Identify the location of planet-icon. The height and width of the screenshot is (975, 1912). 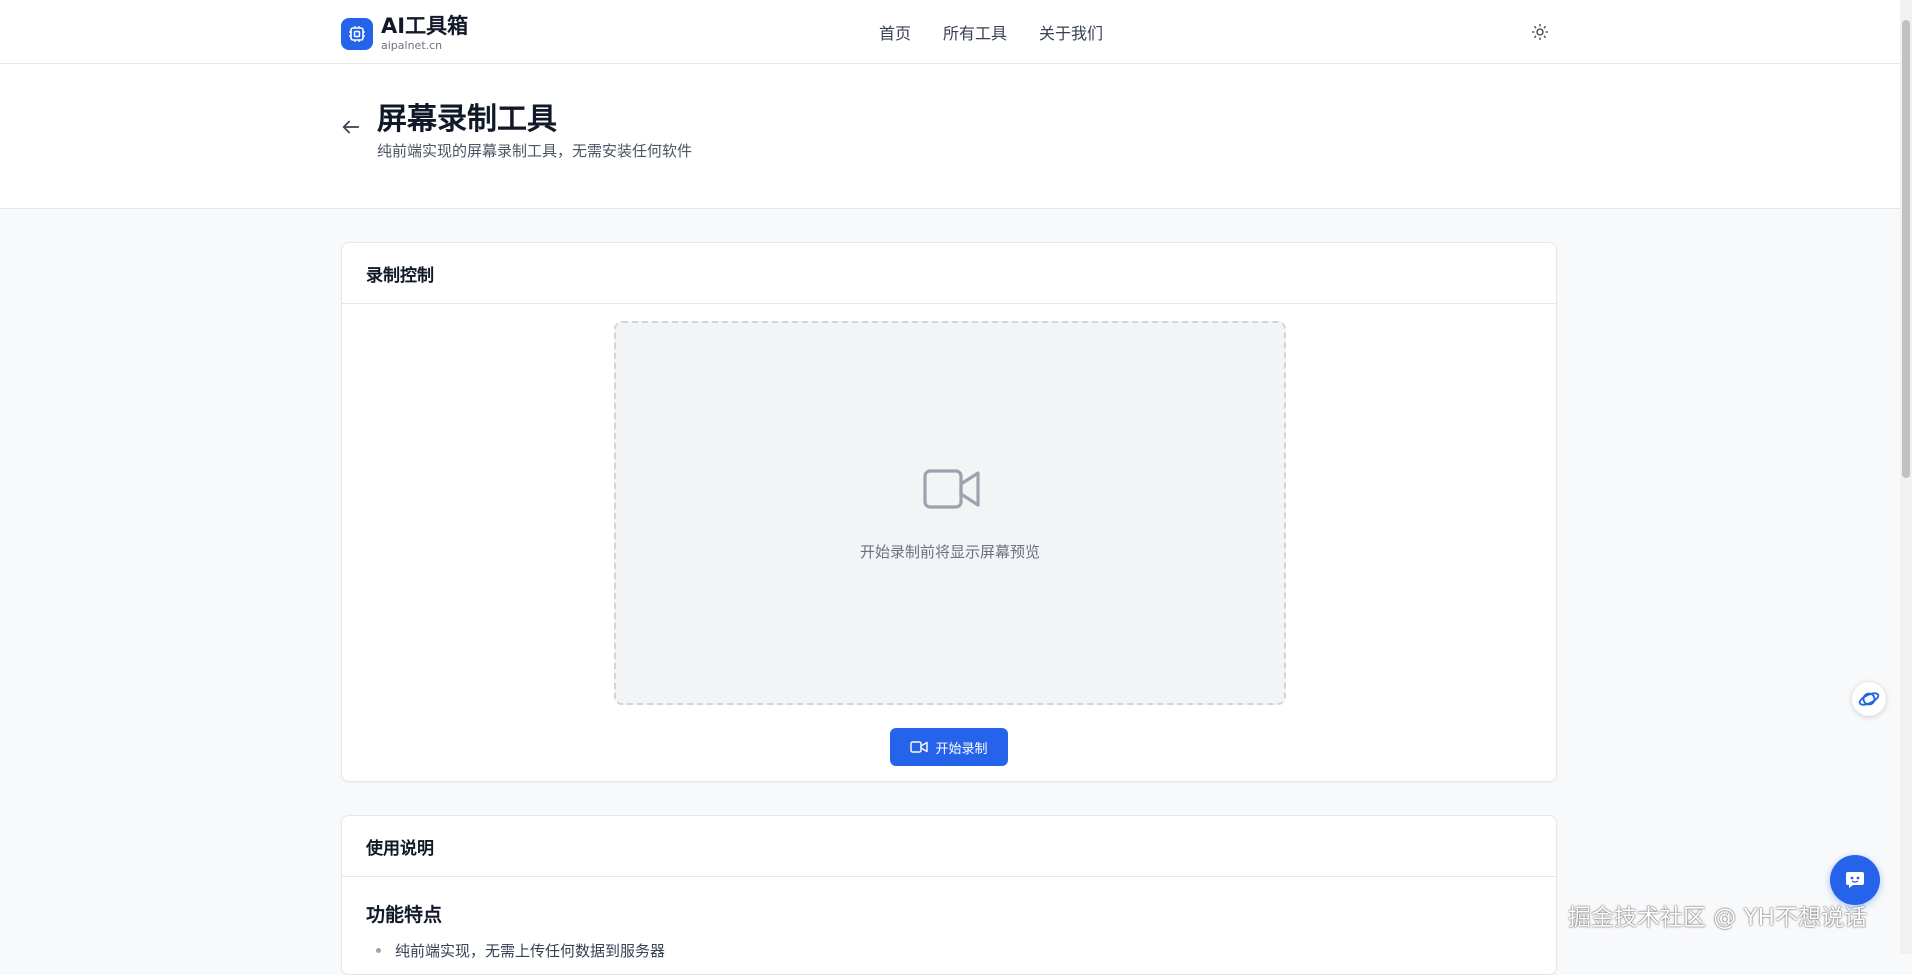
(1869, 699).